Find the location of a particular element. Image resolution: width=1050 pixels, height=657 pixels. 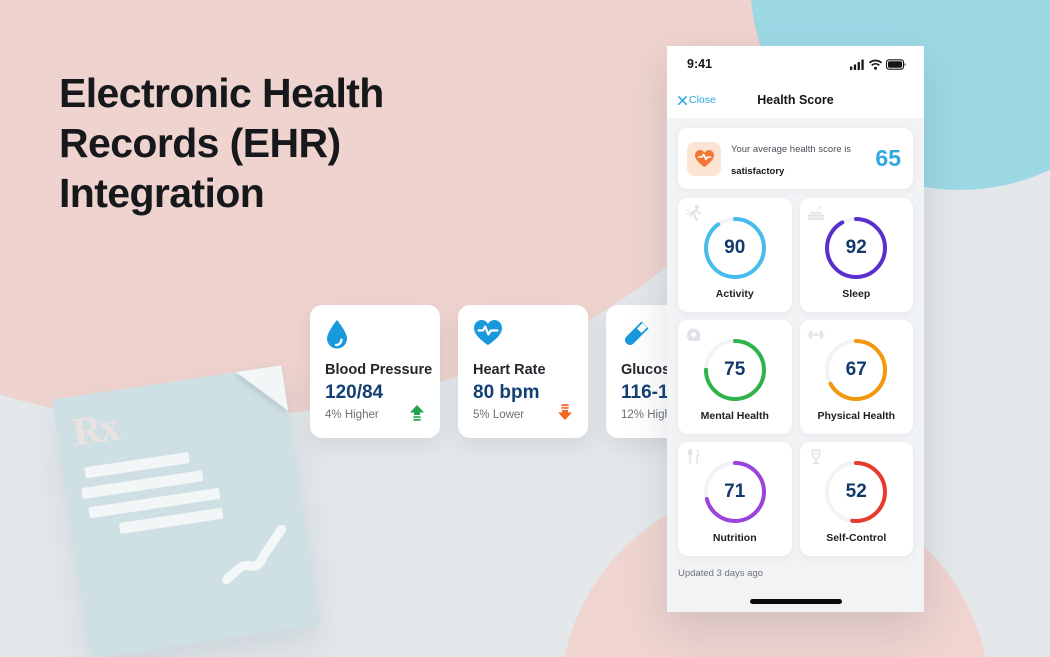

score-value: 92 is located at coordinates (856, 247).